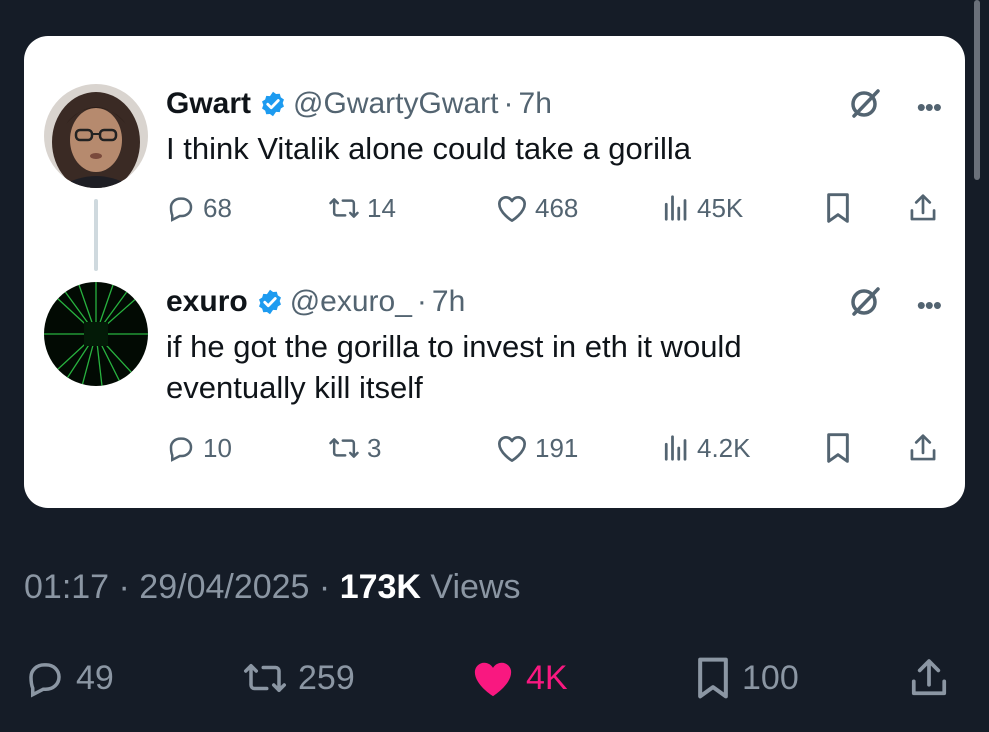 The width and height of the screenshot is (989, 732). I want to click on reply-button: 68, so click(199, 208).